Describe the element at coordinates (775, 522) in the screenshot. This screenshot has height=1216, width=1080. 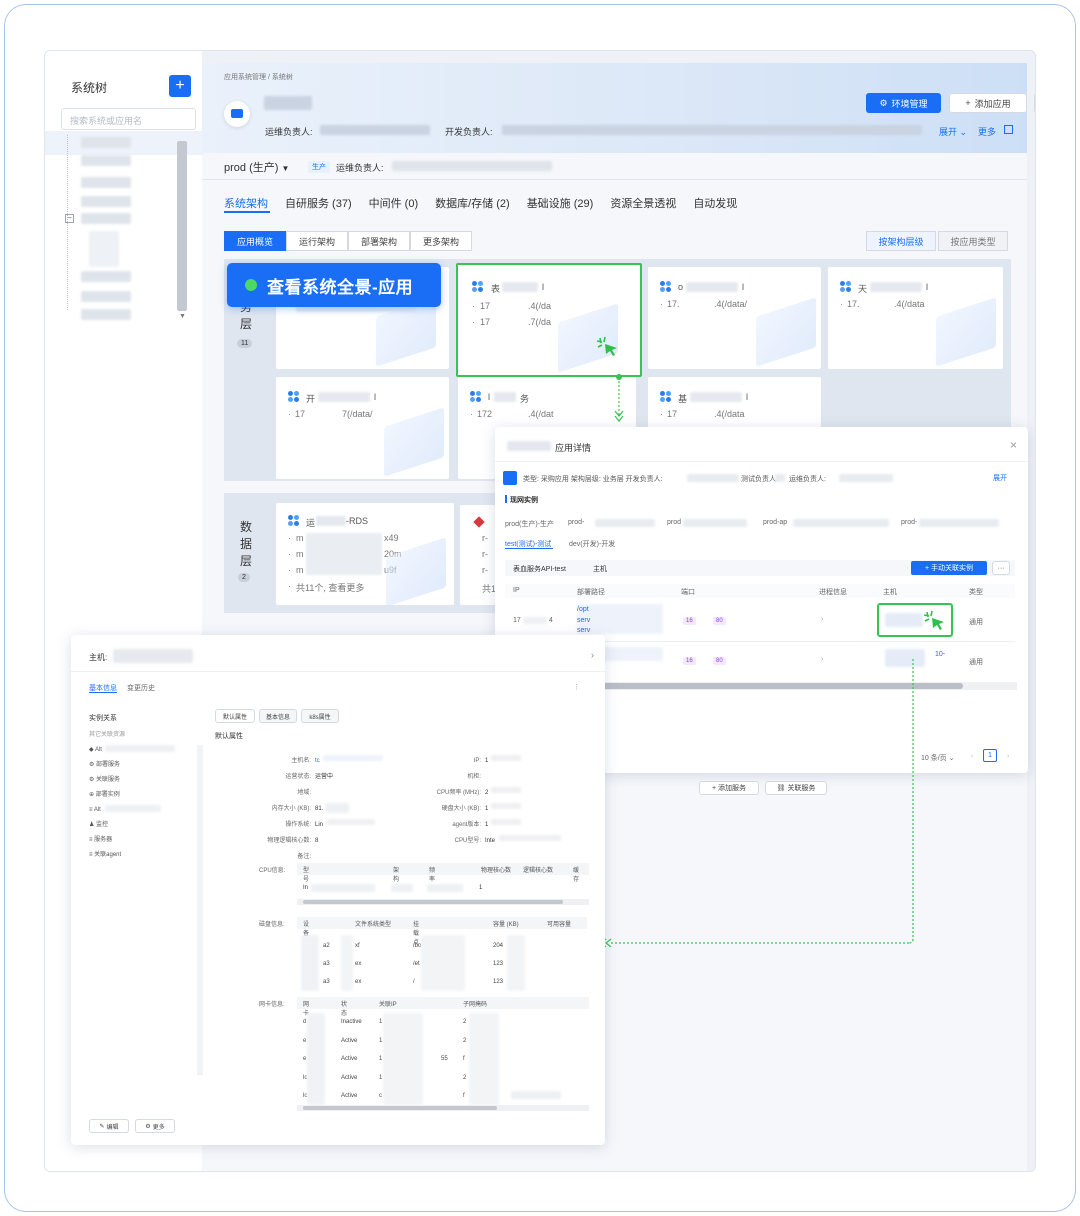
I see `env-tab: prod-ap` at that location.